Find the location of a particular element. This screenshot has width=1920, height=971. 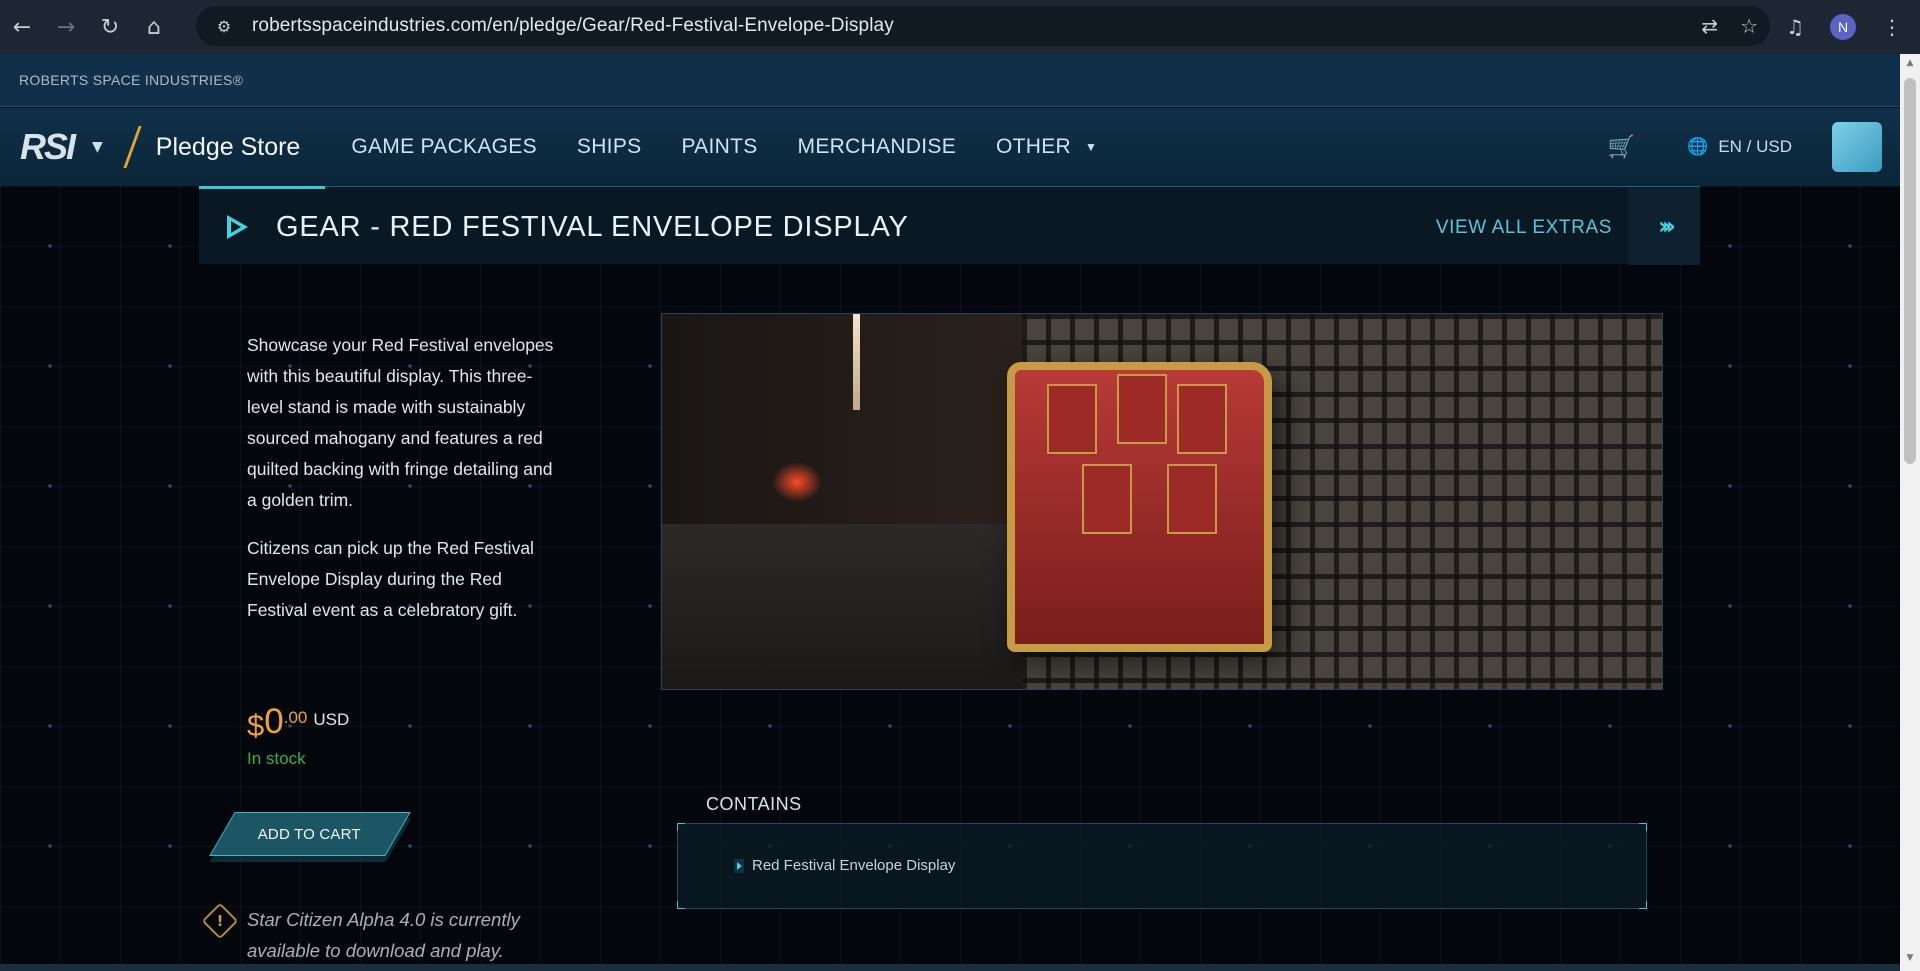

title-accent-line is located at coordinates (262, 187).